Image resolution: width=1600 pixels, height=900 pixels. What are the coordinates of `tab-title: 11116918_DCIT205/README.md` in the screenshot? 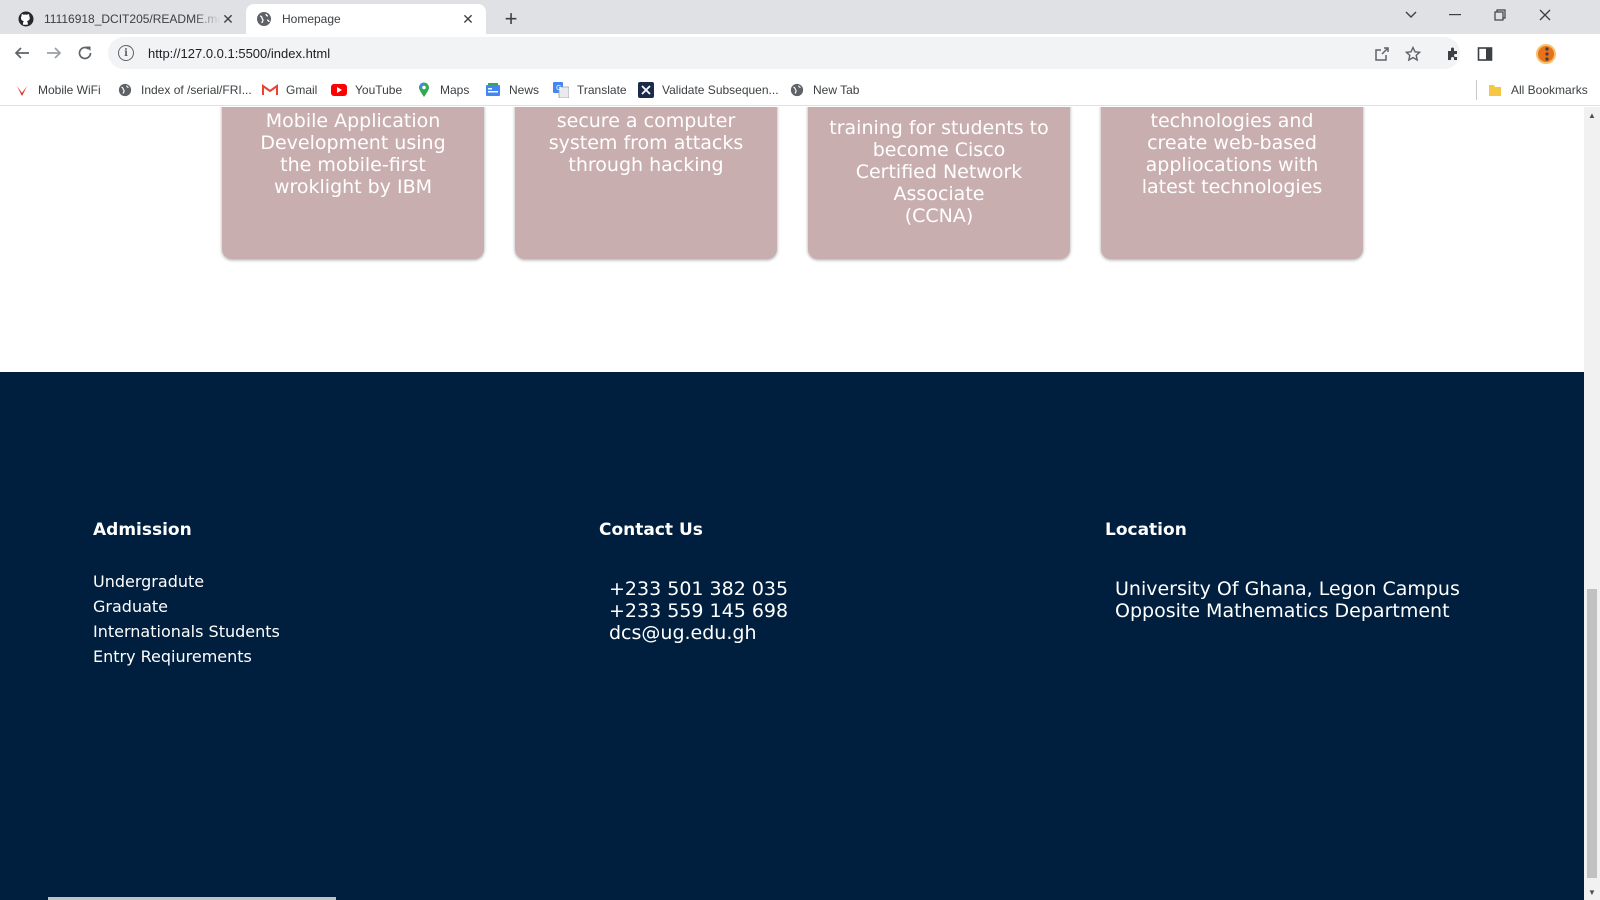 It's located at (132, 19).